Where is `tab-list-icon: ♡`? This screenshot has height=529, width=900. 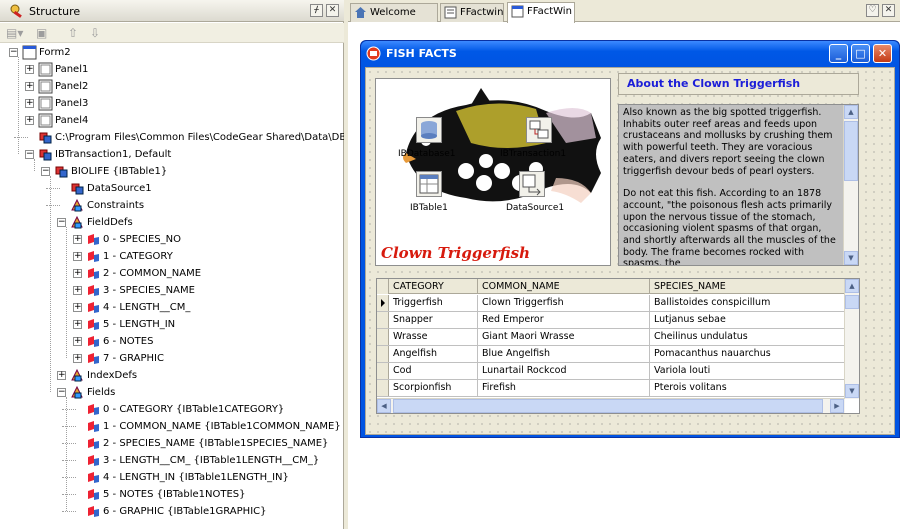 tab-list-icon: ♡ is located at coordinates (872, 10).